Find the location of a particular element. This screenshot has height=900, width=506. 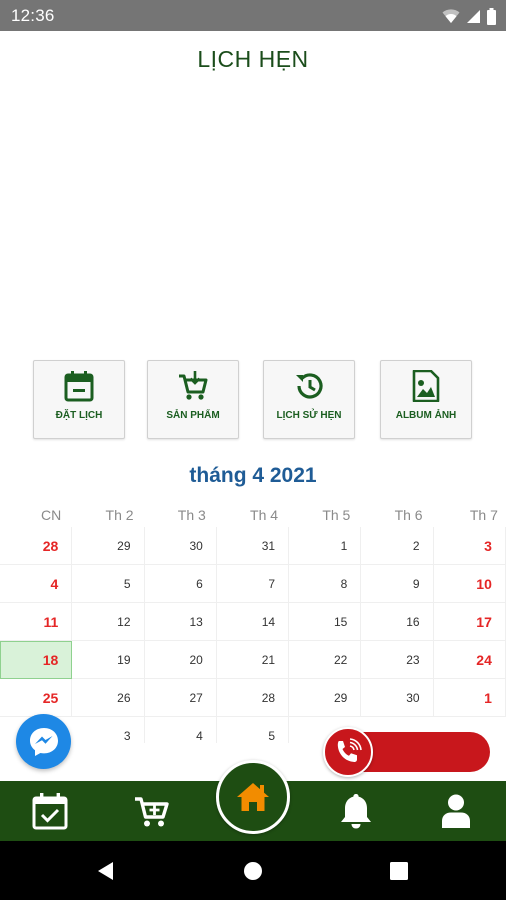

calendar-check-icon is located at coordinates (50, 811).